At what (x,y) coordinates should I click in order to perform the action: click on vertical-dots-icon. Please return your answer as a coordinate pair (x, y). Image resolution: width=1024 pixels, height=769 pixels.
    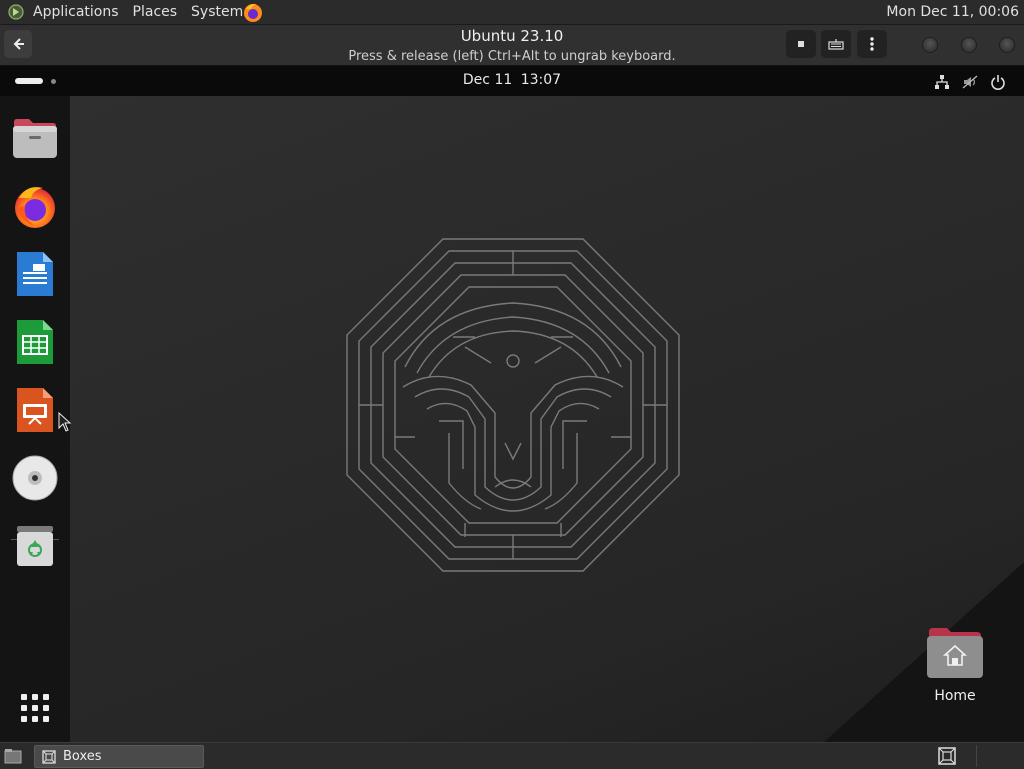
    Looking at the image, I should click on (872, 44).